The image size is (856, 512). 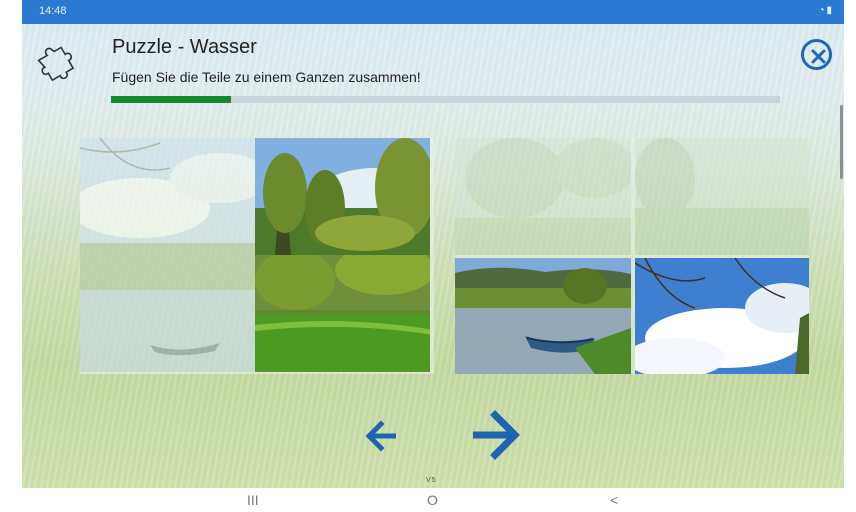 I want to click on tray-piece-sky-branches, so click(x=722, y=316).